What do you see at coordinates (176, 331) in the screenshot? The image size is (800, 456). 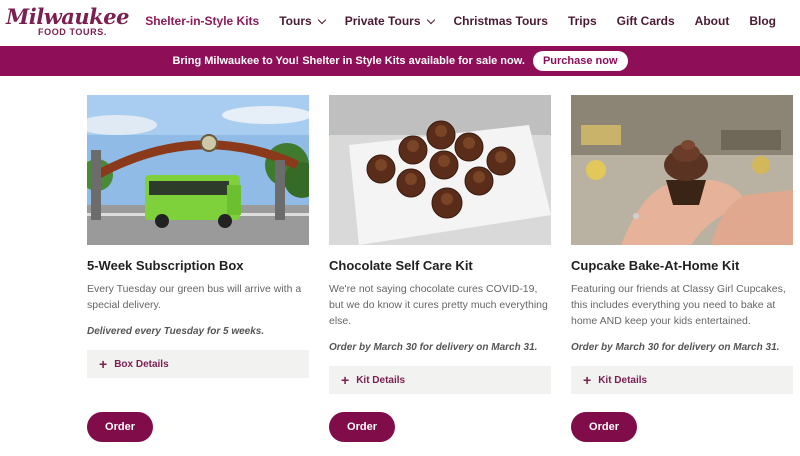 I see `product-delivery-note: Delivered every Tuesday for 5 weeks.` at bounding box center [176, 331].